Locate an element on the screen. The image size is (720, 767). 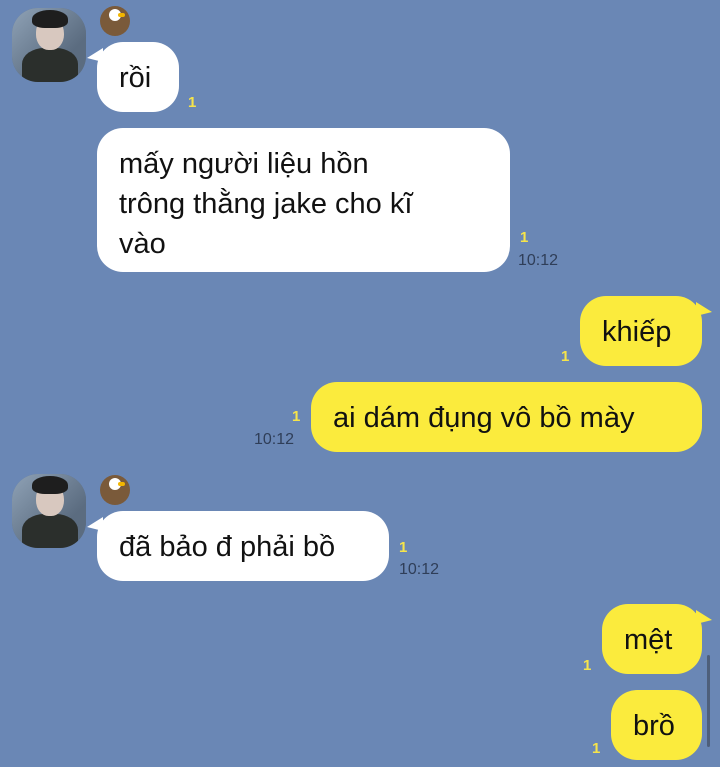
scrollbar is located at coordinates (708, 701).